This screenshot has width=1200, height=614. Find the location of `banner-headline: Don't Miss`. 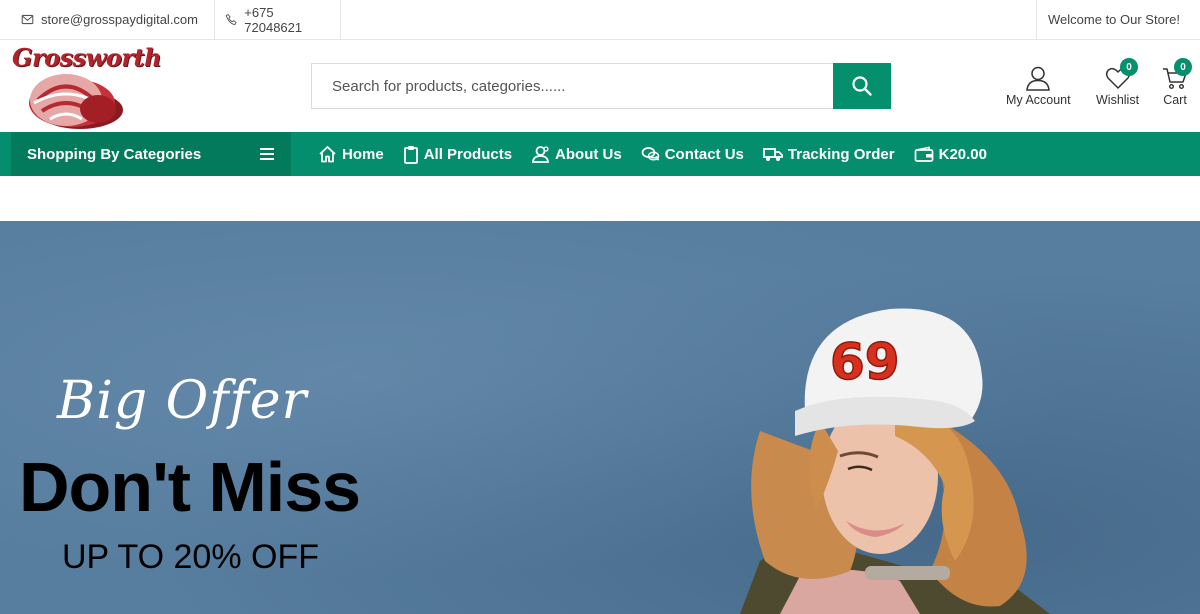

banner-headline: Don't Miss is located at coordinates (190, 487).